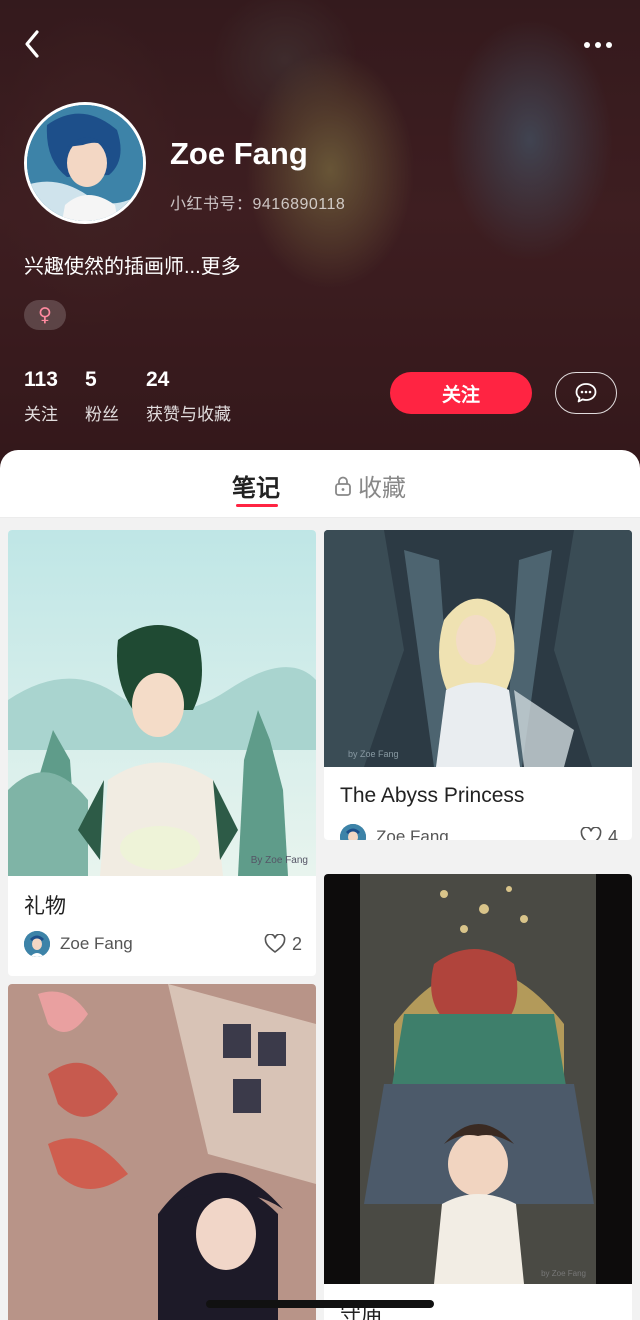 Image resolution: width=640 pixels, height=1320 pixels. I want to click on home-indicator, so click(320, 1304).